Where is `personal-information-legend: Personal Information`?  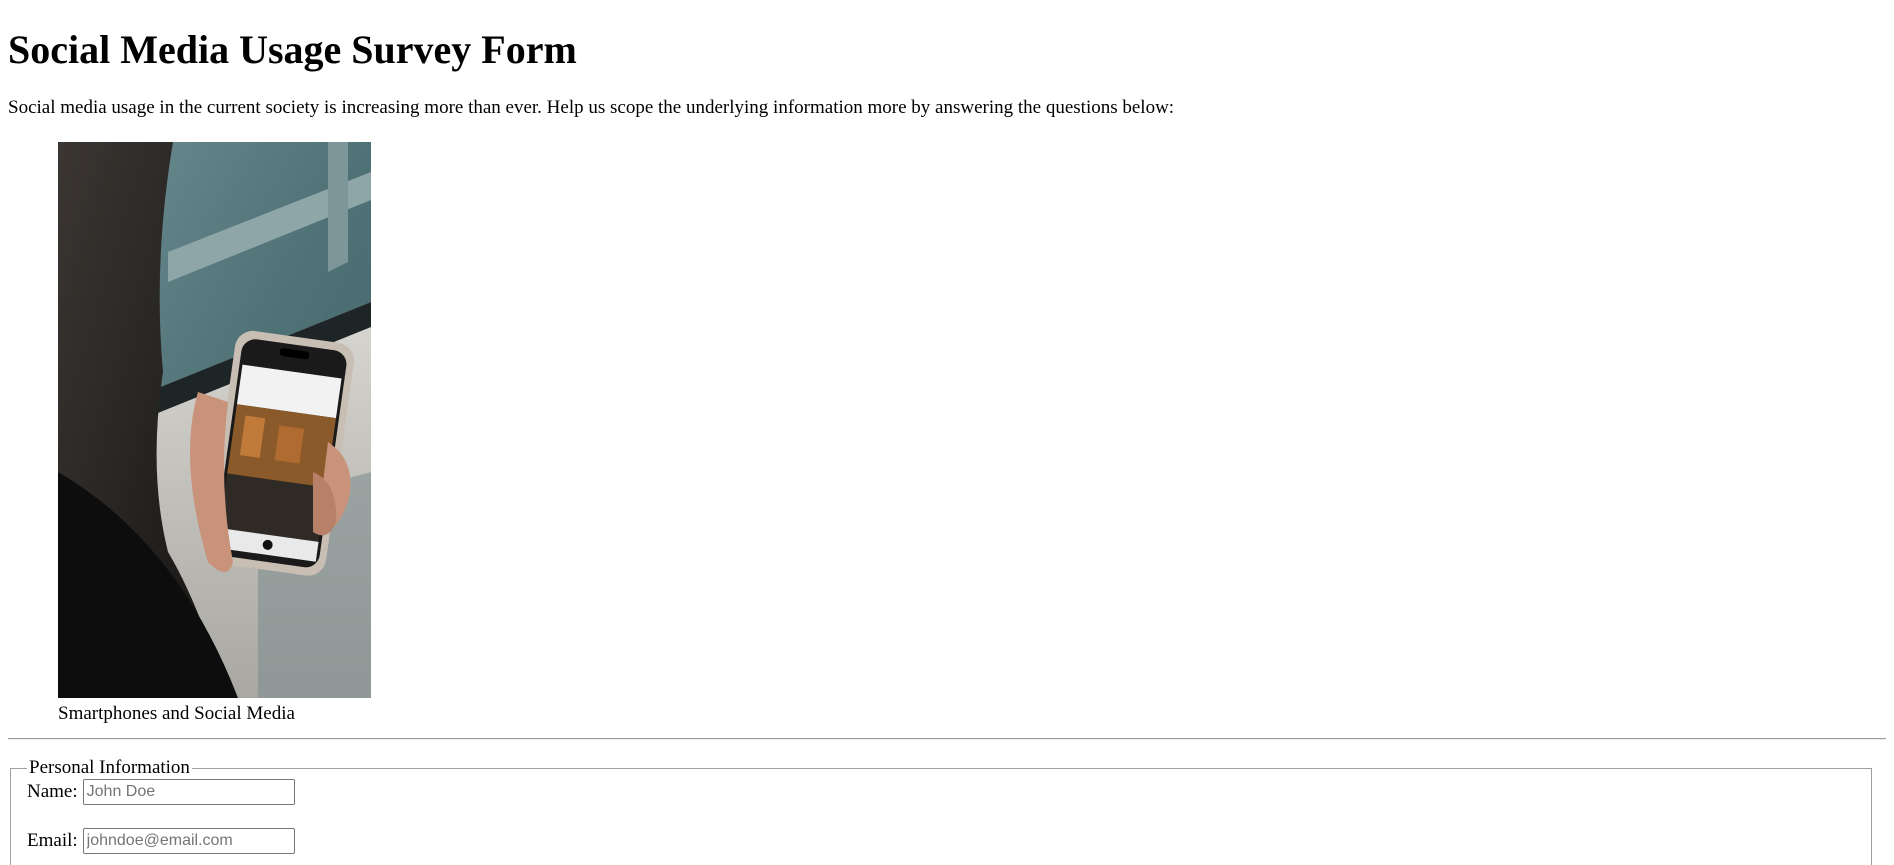 personal-information-legend: Personal Information is located at coordinates (109, 767).